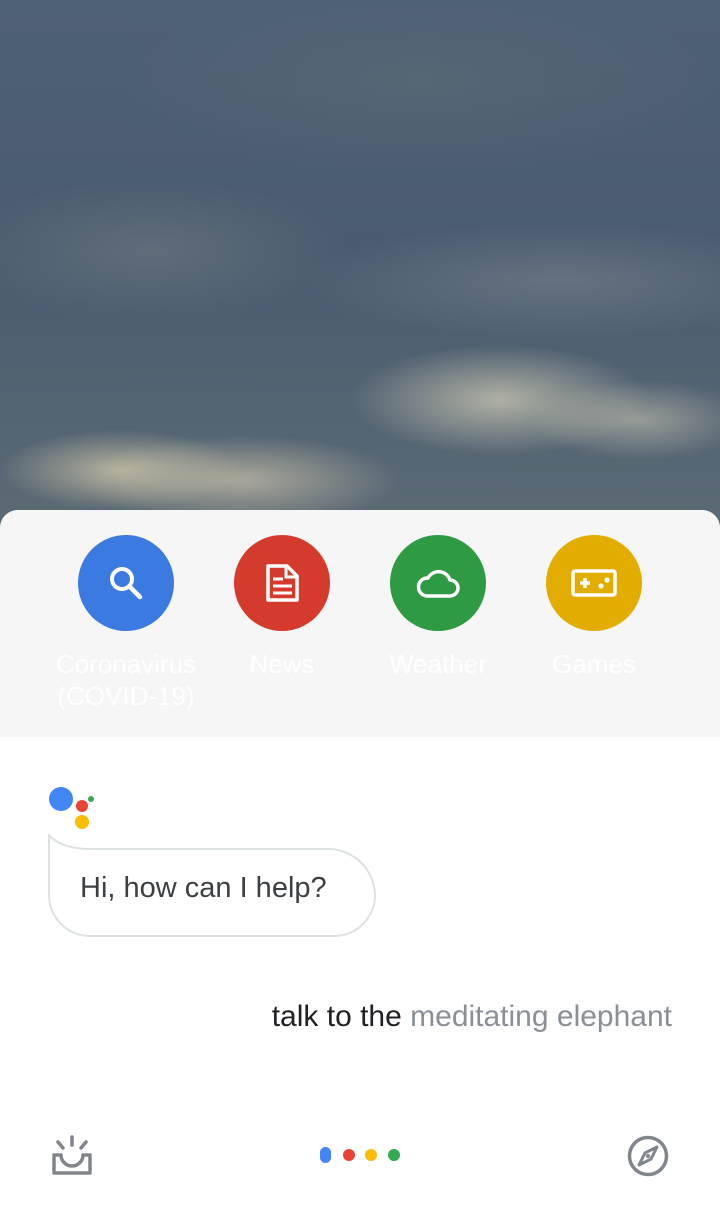  What do you see at coordinates (282, 664) in the screenshot?
I see `suggestion-label: News` at bounding box center [282, 664].